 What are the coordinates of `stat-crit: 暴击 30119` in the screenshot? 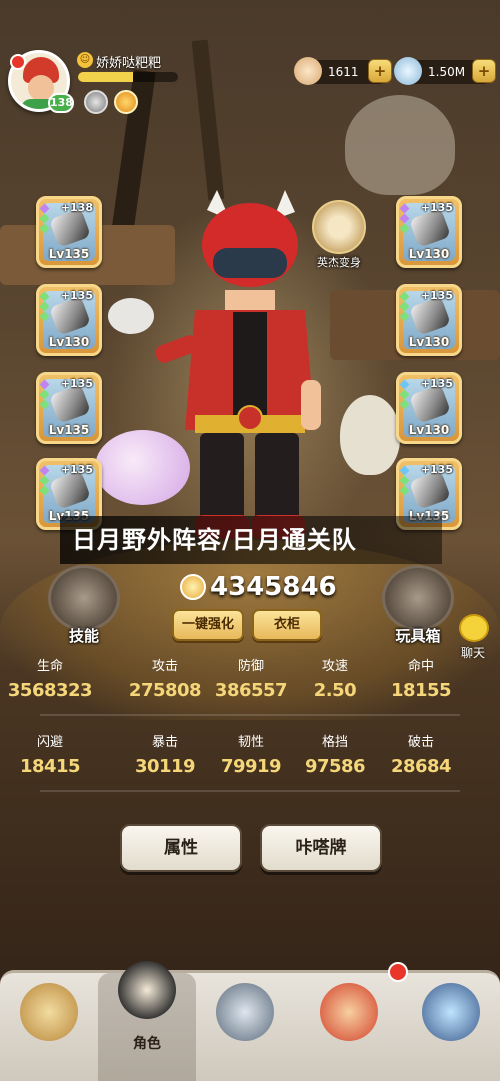 It's located at (165, 756).